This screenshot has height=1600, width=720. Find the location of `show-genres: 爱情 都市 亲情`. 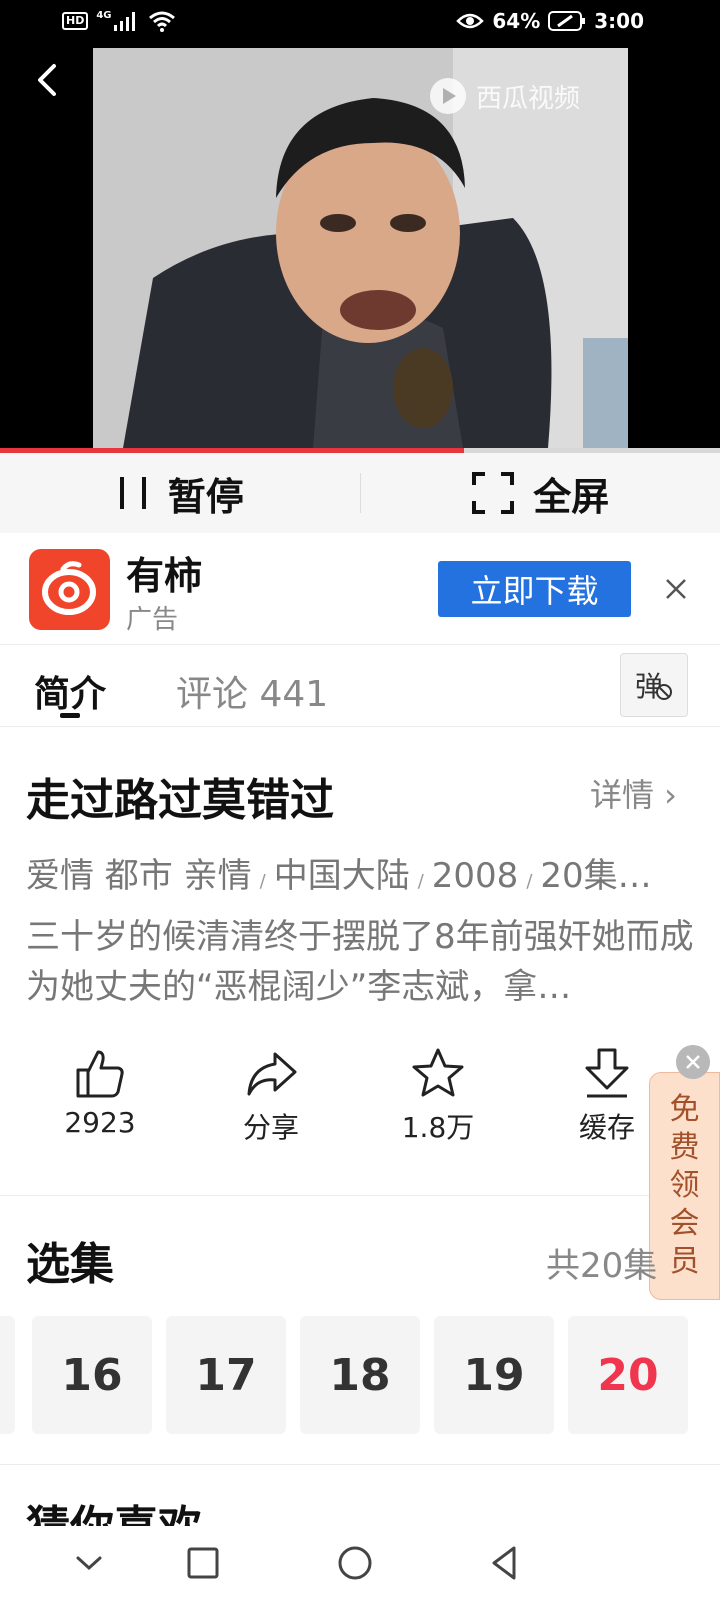

show-genres: 爱情 都市 亲情 is located at coordinates (139, 876).